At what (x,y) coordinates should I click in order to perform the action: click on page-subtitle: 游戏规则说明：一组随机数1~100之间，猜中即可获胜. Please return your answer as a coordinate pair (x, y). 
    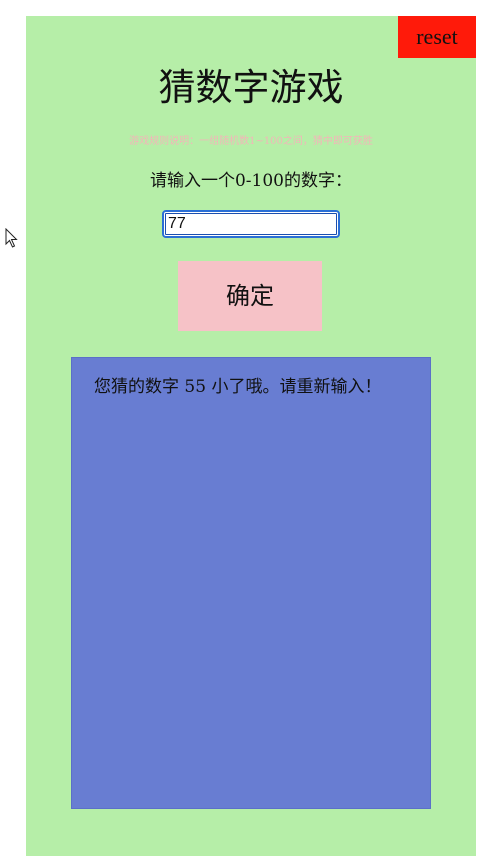
    Looking at the image, I should click on (251, 141).